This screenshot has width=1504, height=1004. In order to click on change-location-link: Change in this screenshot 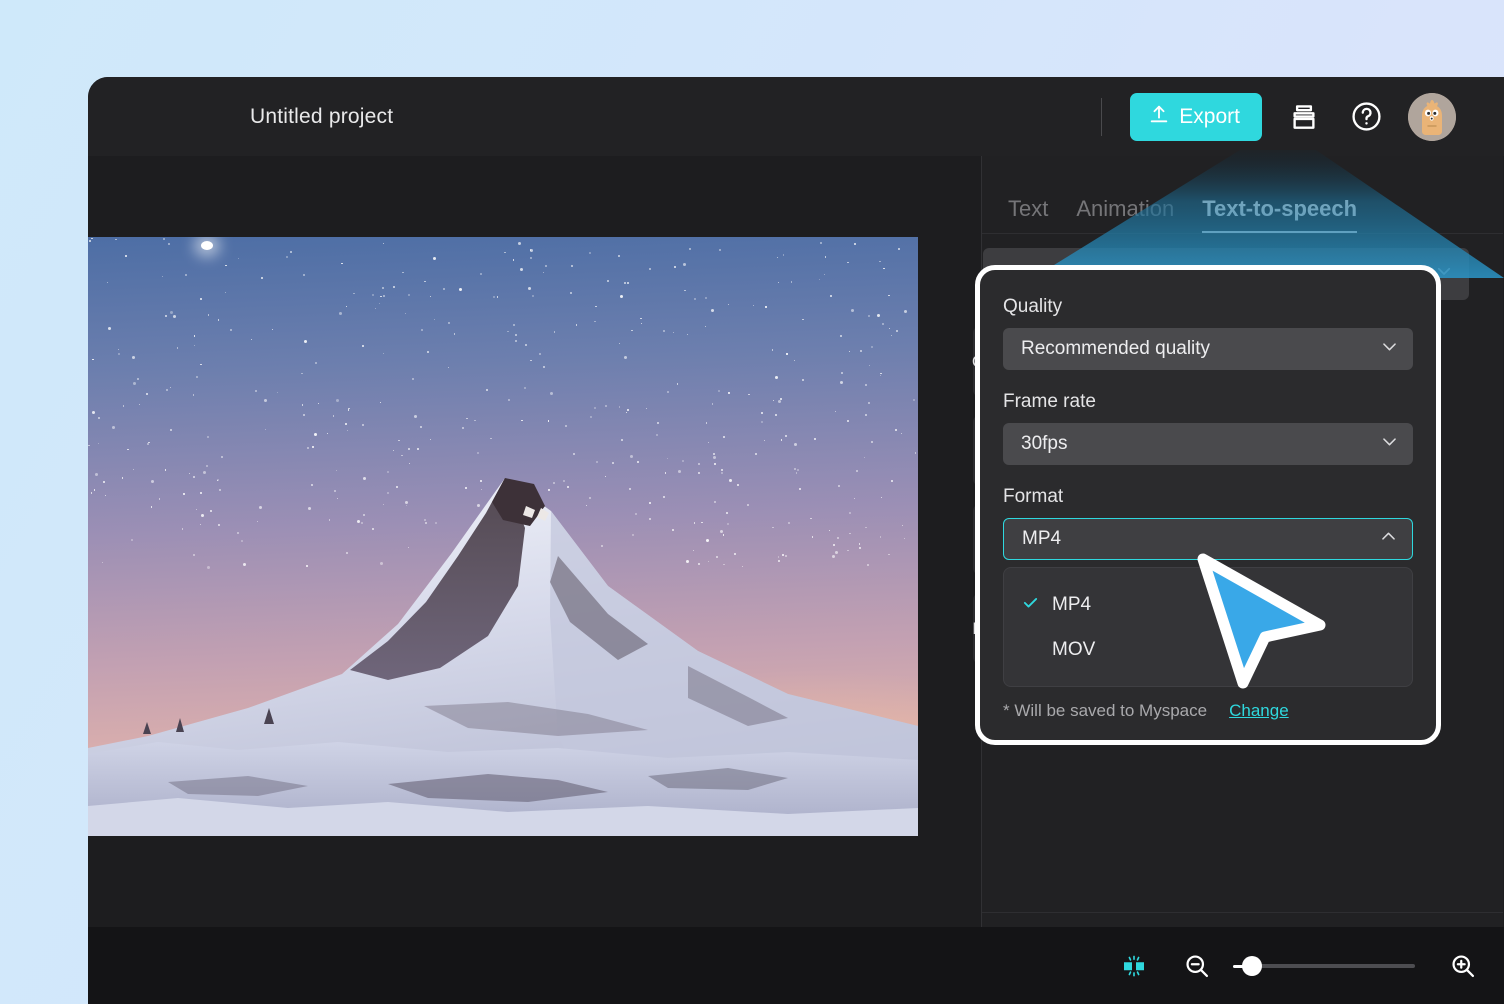, I will do `click(1259, 711)`.